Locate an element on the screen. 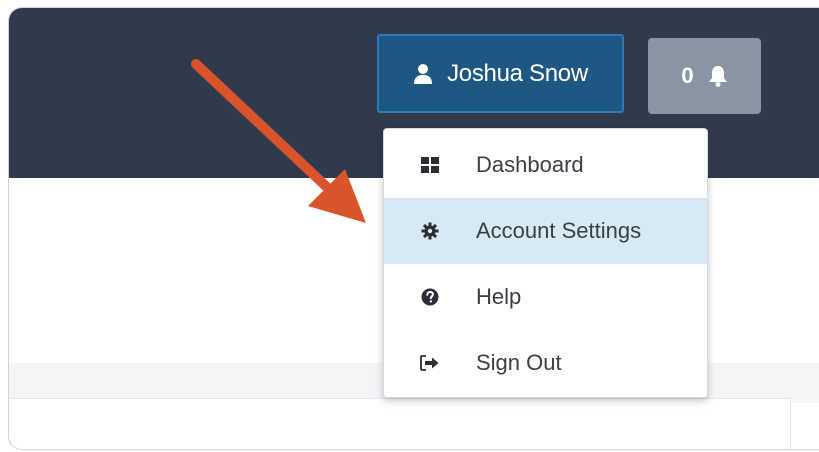 The height and width of the screenshot is (452, 819). menu-item-account-settings: Account Settings is located at coordinates (545, 231).